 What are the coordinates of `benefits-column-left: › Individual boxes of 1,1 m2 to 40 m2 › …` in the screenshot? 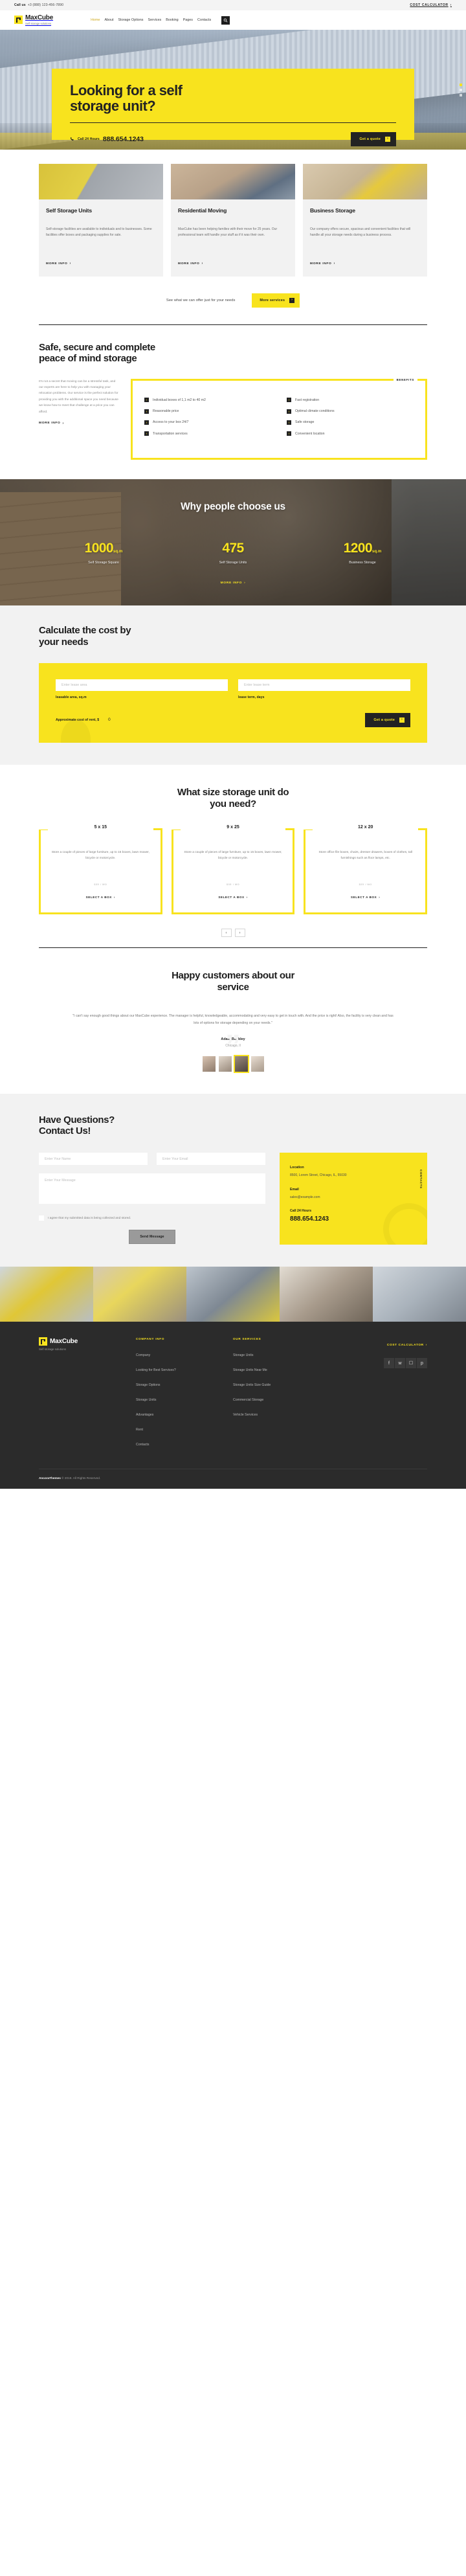 It's located at (207, 420).